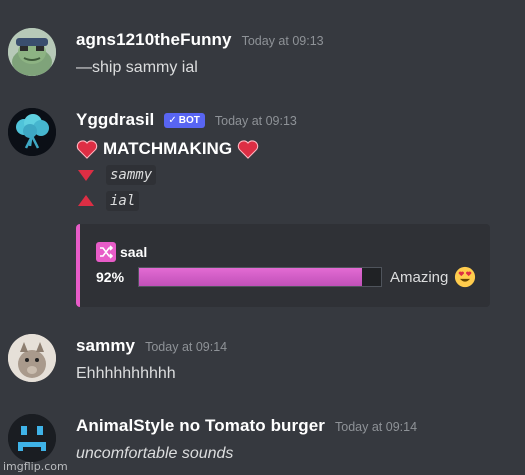  Describe the element at coordinates (200, 426) in the screenshot. I see `username: AnimalStyle no Tomato burger` at that location.